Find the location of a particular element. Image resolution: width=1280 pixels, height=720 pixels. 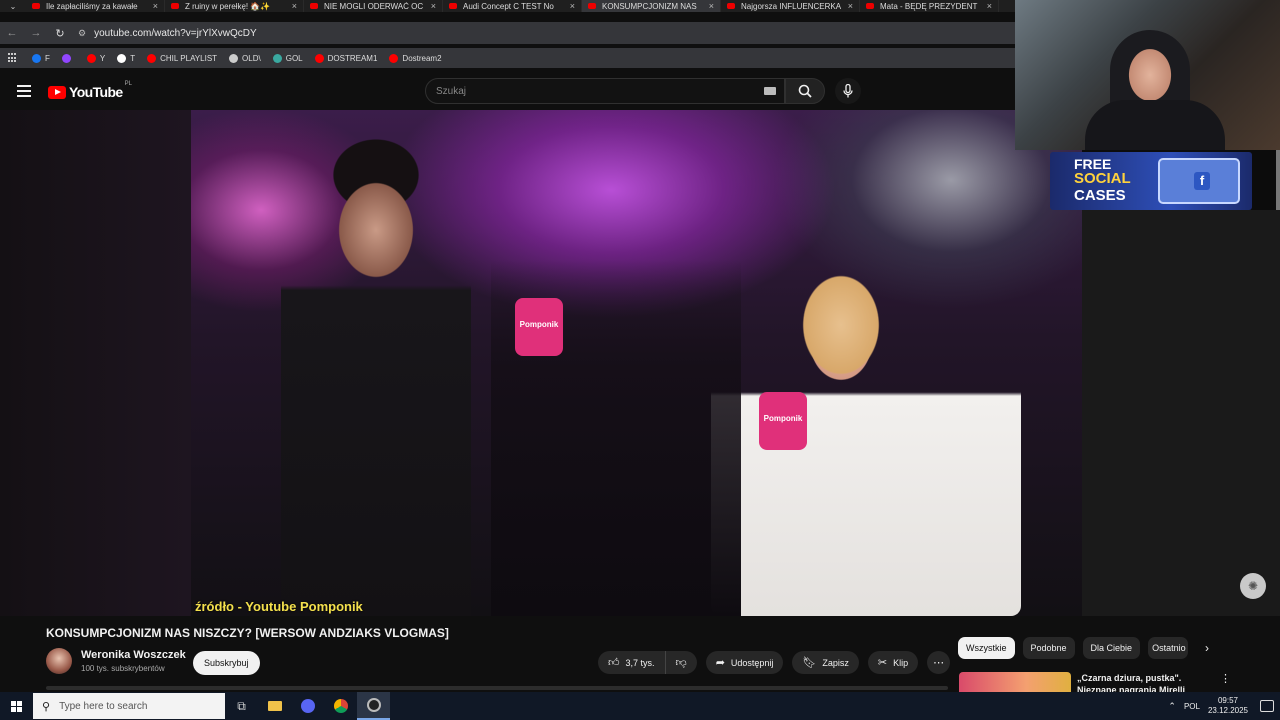

youtube-logo: YouTube PL is located at coordinates (90, 90).